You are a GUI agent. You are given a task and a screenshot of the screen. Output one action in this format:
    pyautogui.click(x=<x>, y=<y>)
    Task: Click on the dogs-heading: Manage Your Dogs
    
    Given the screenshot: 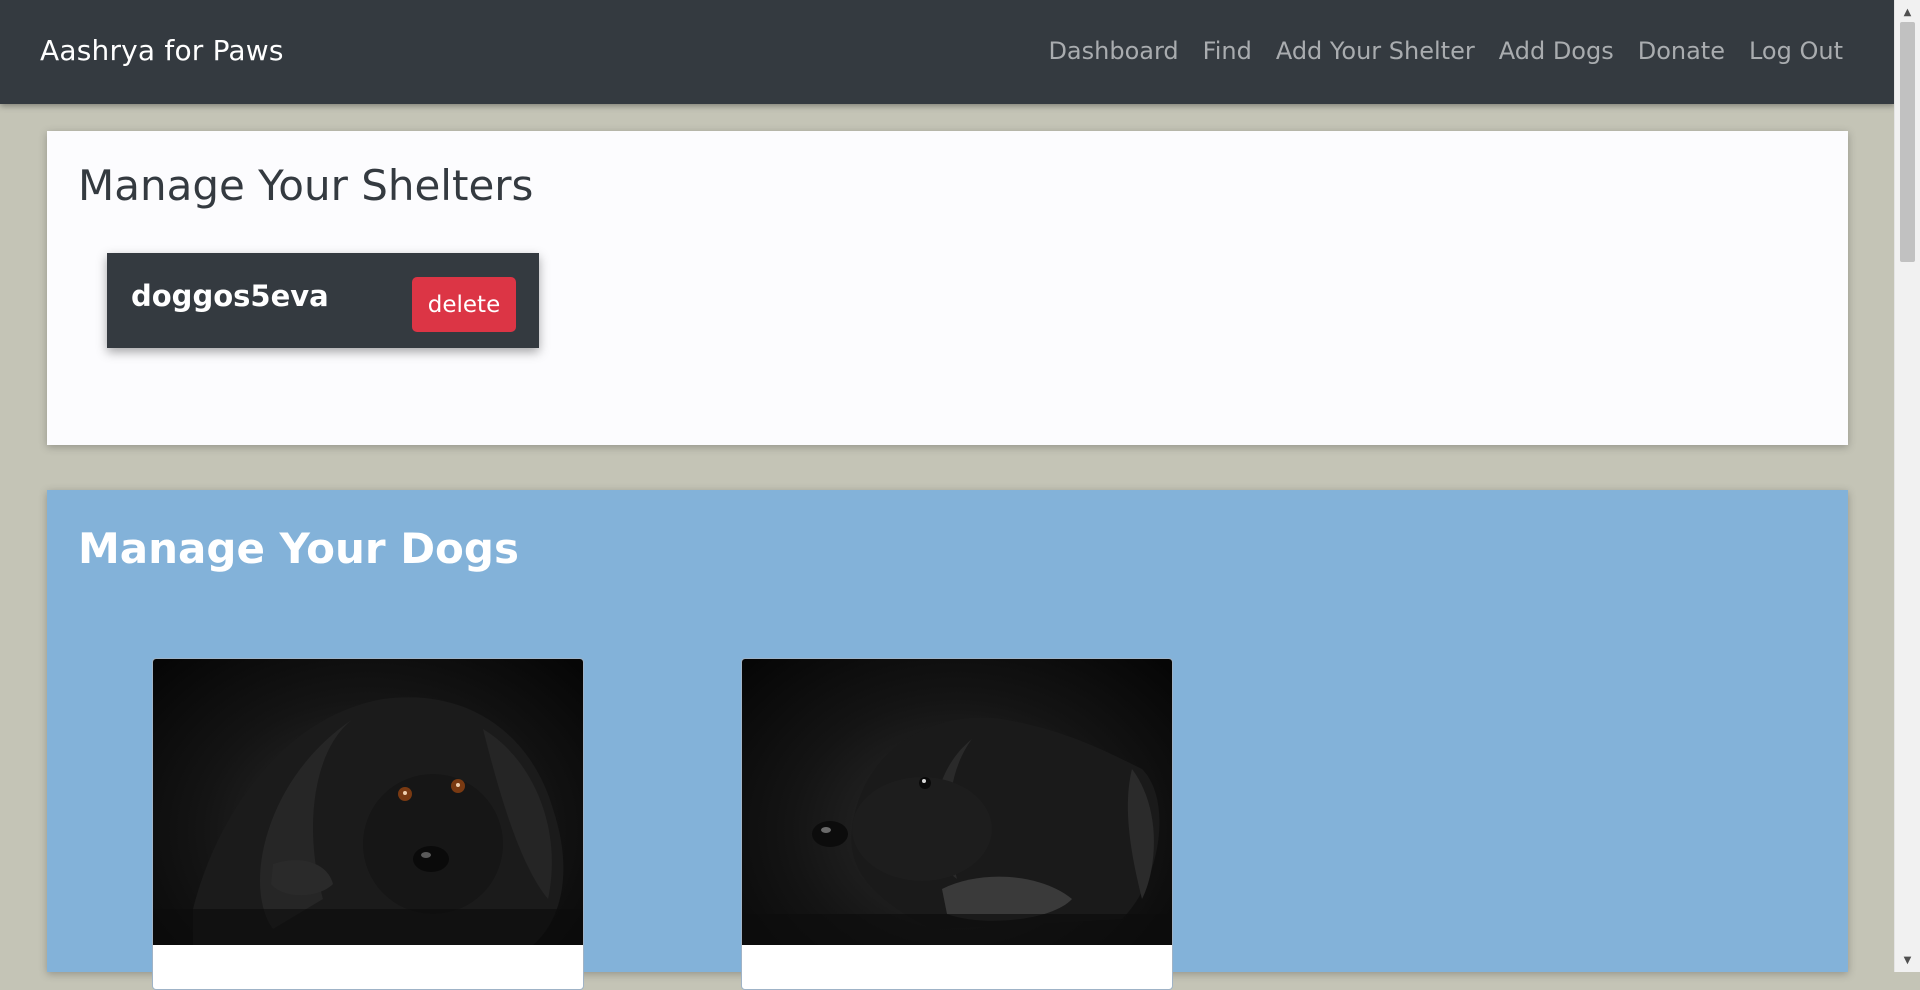 What is the action you would take?
    pyautogui.click(x=298, y=548)
    